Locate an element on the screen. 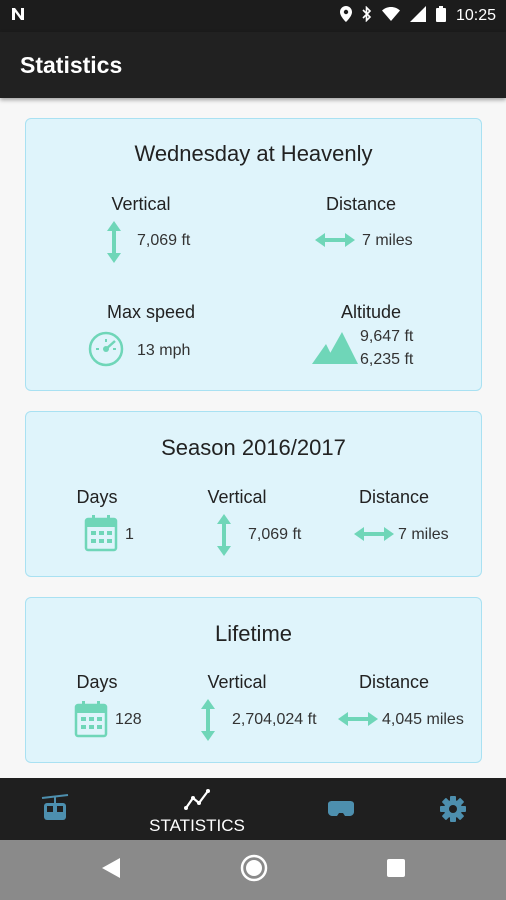  bottom-navigation: STATISTICS is located at coordinates (253, 809).